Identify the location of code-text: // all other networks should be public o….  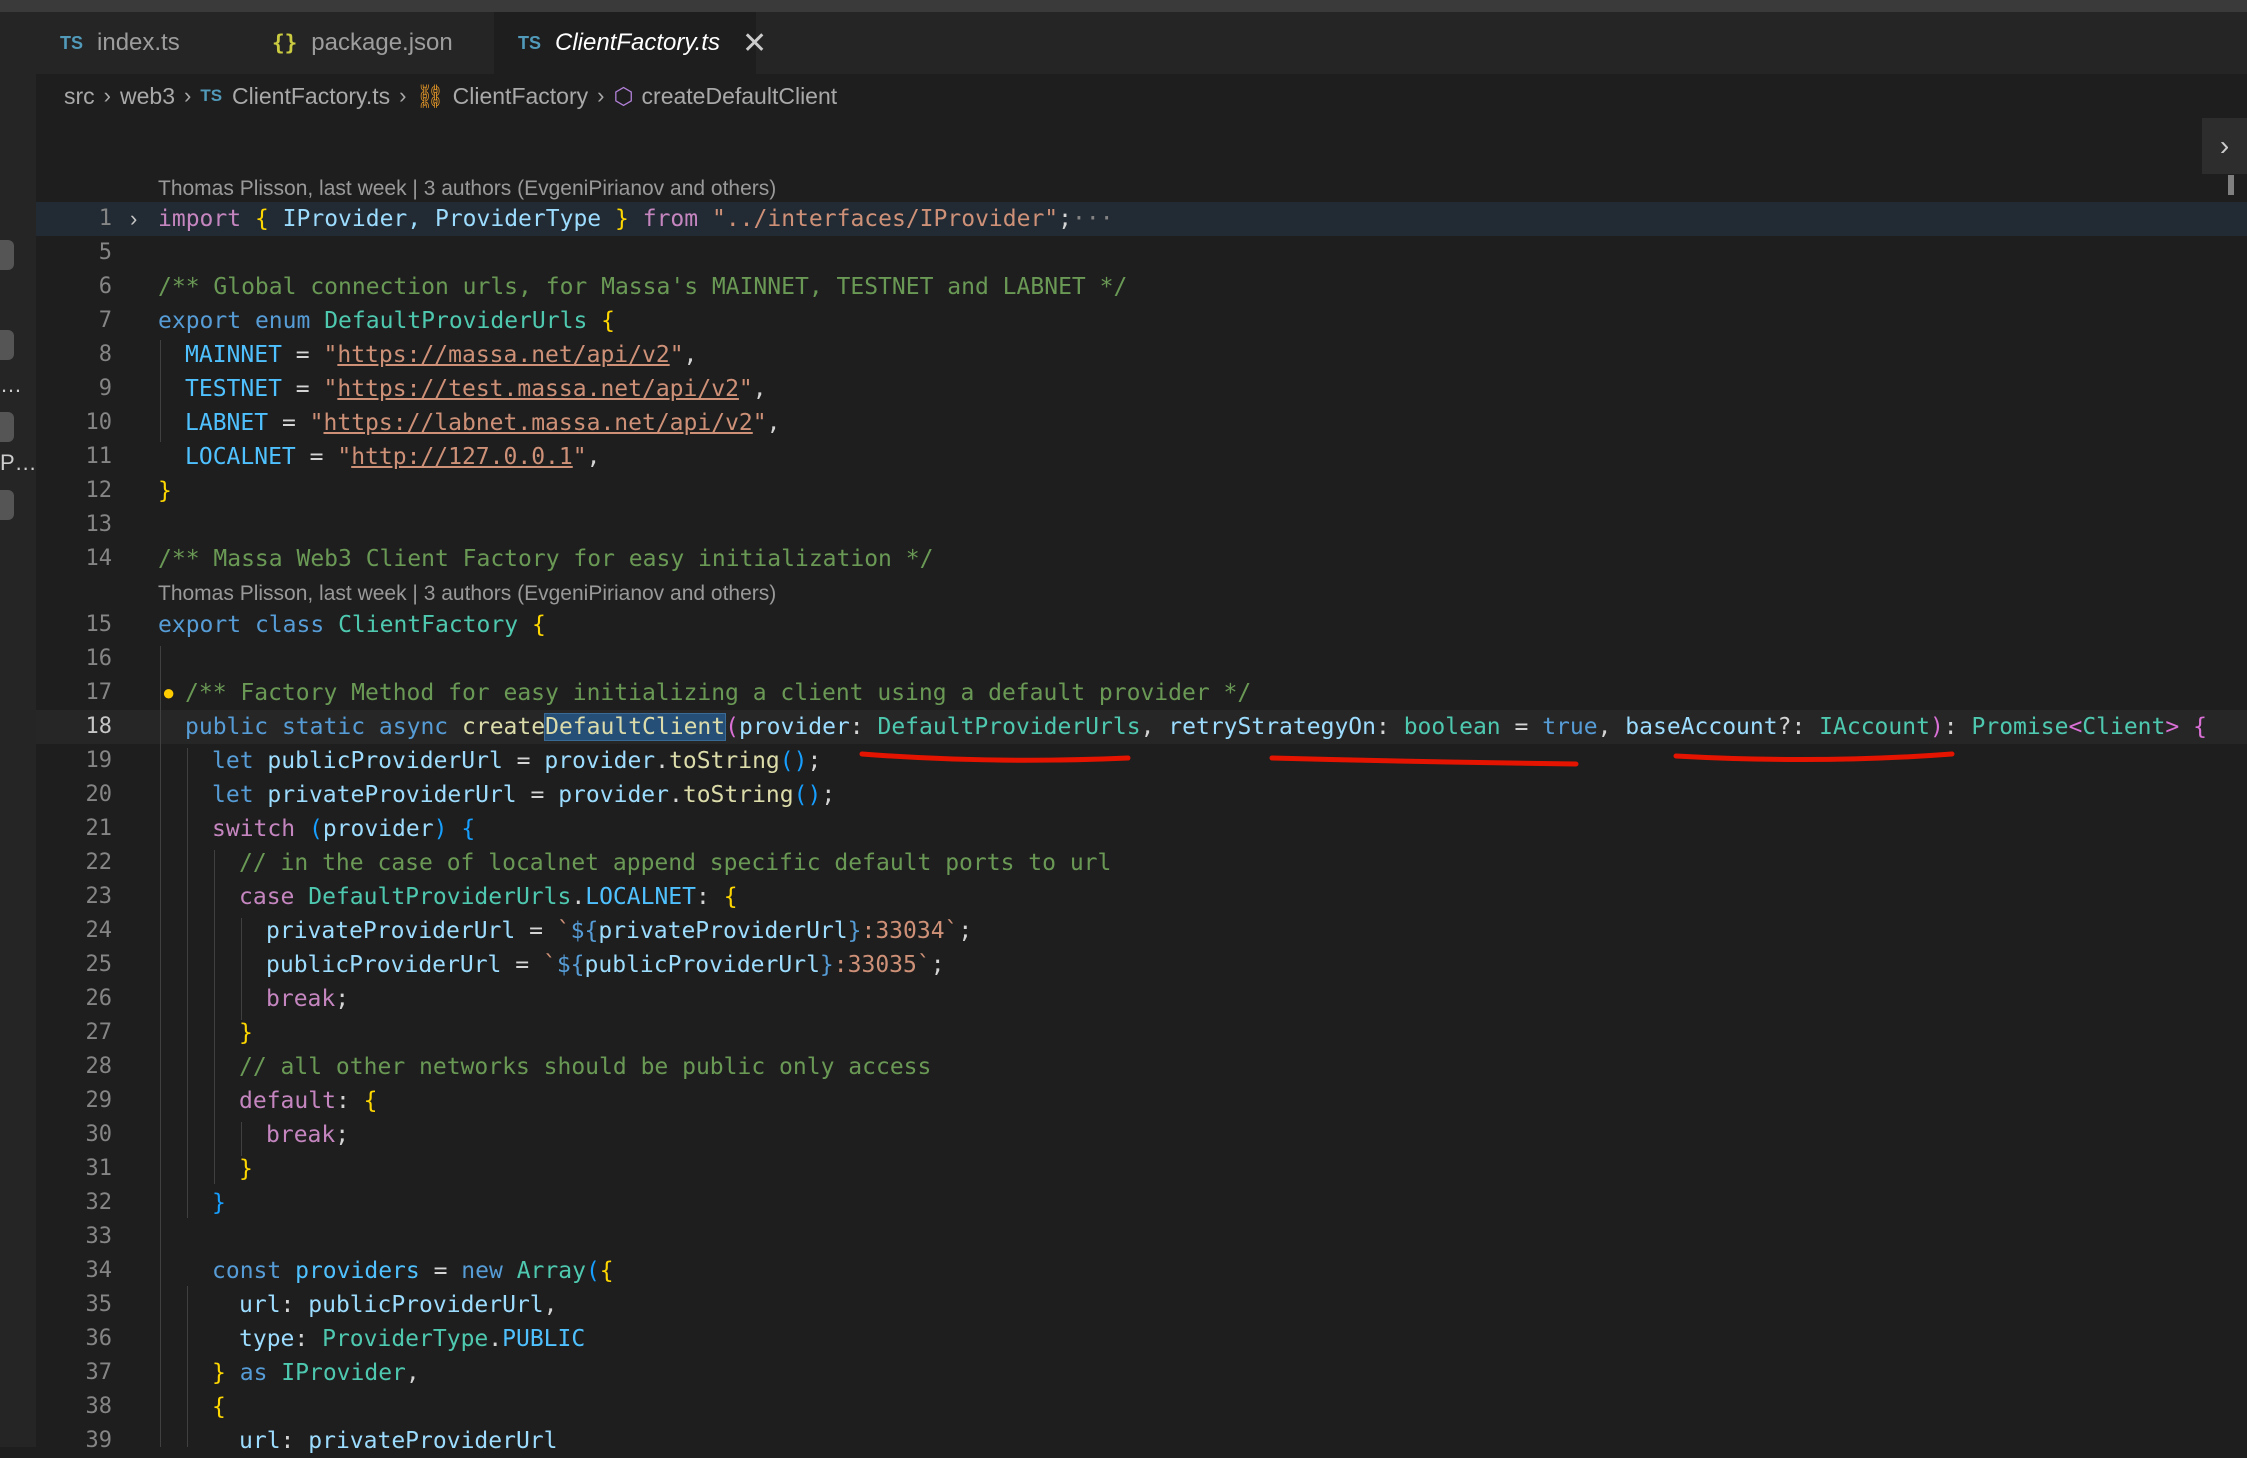
(585, 1067).